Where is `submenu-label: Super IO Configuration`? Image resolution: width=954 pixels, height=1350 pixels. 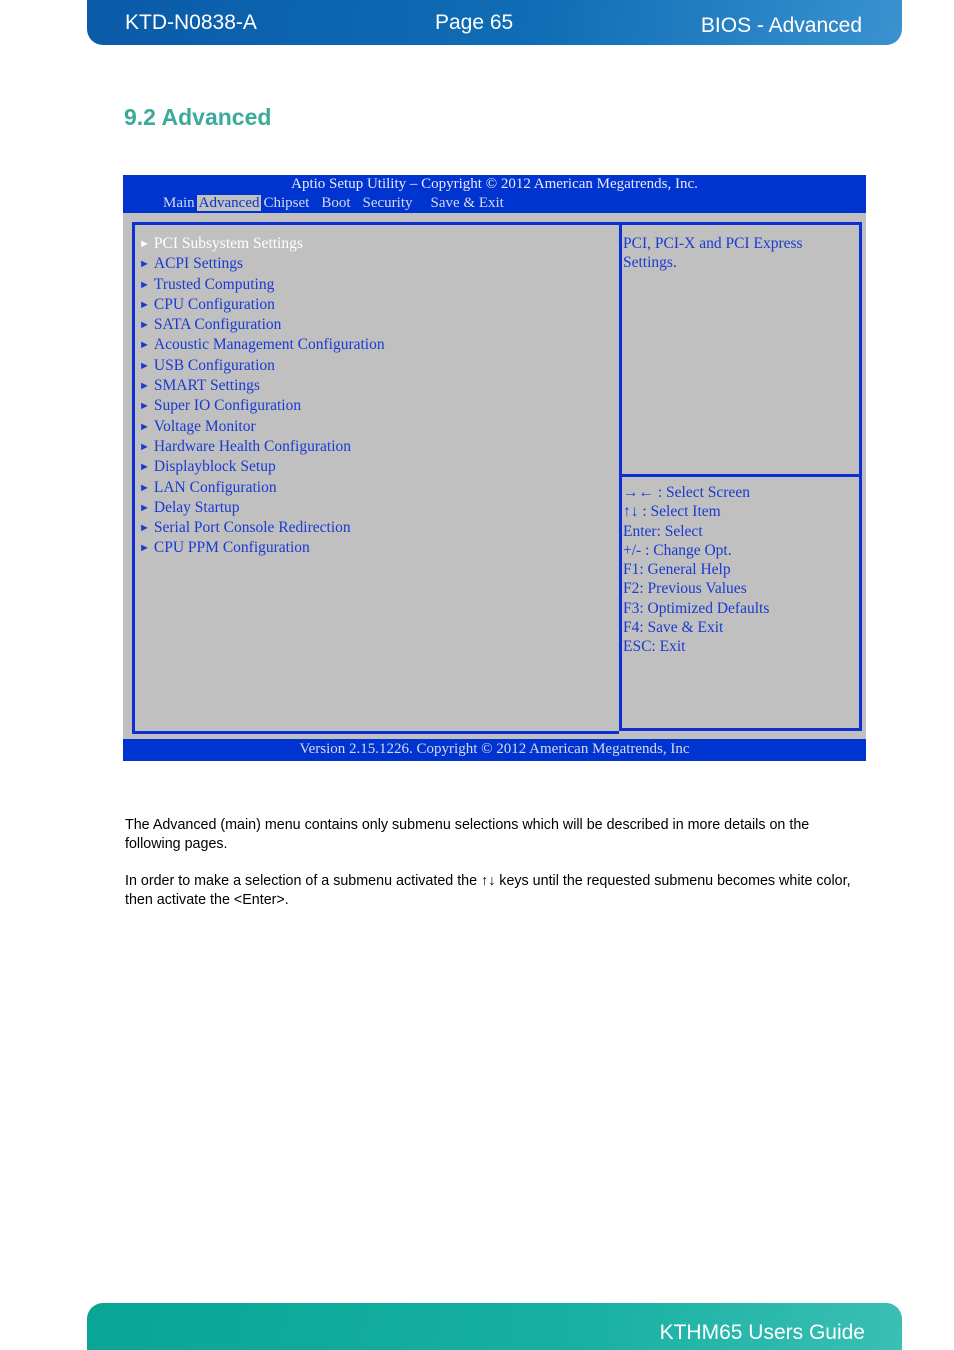 submenu-label: Super IO Configuration is located at coordinates (227, 406).